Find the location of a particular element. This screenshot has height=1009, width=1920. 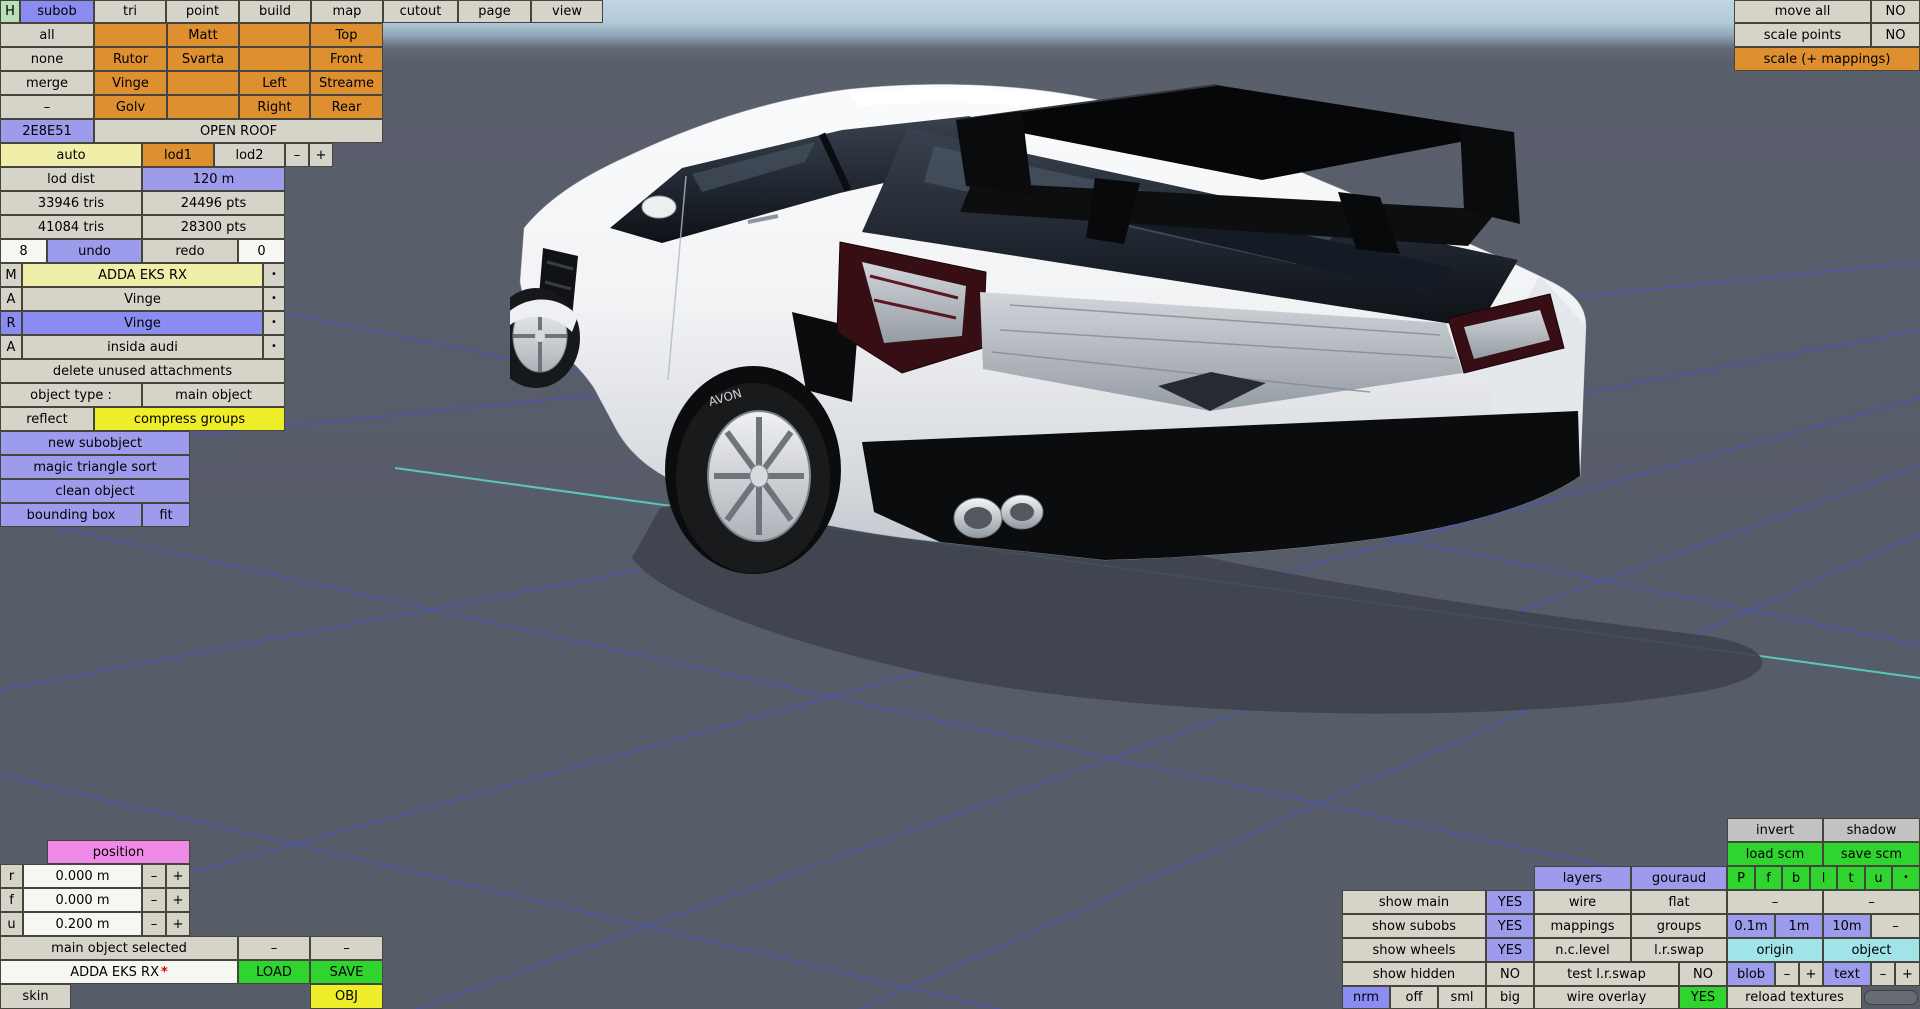

lod-minus-button: – is located at coordinates (297, 155).